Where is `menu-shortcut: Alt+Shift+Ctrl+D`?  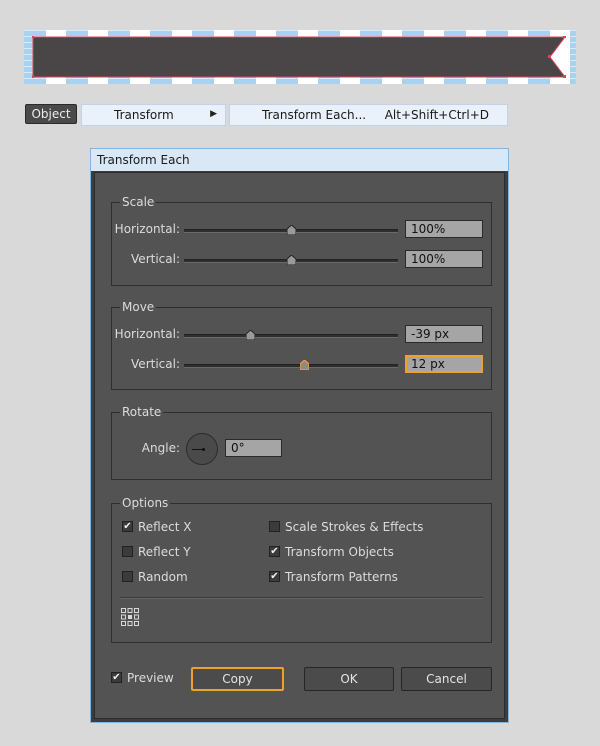 menu-shortcut: Alt+Shift+Ctrl+D is located at coordinates (436, 115).